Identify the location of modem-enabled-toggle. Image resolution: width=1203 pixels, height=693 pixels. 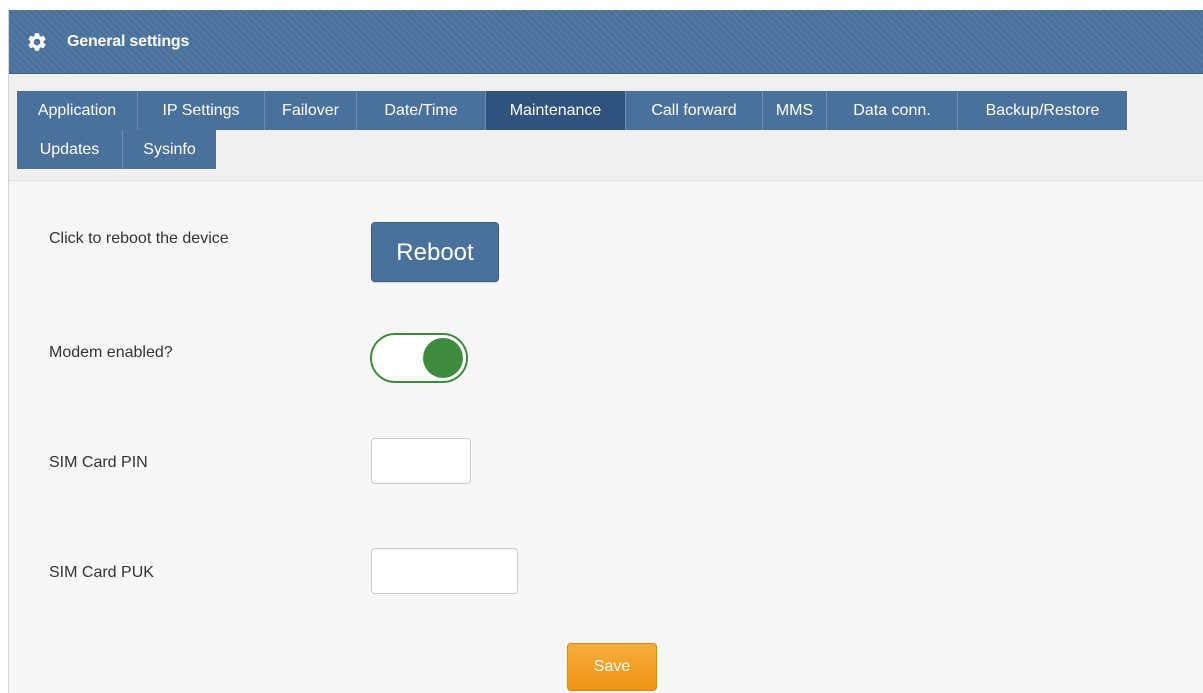
(419, 358).